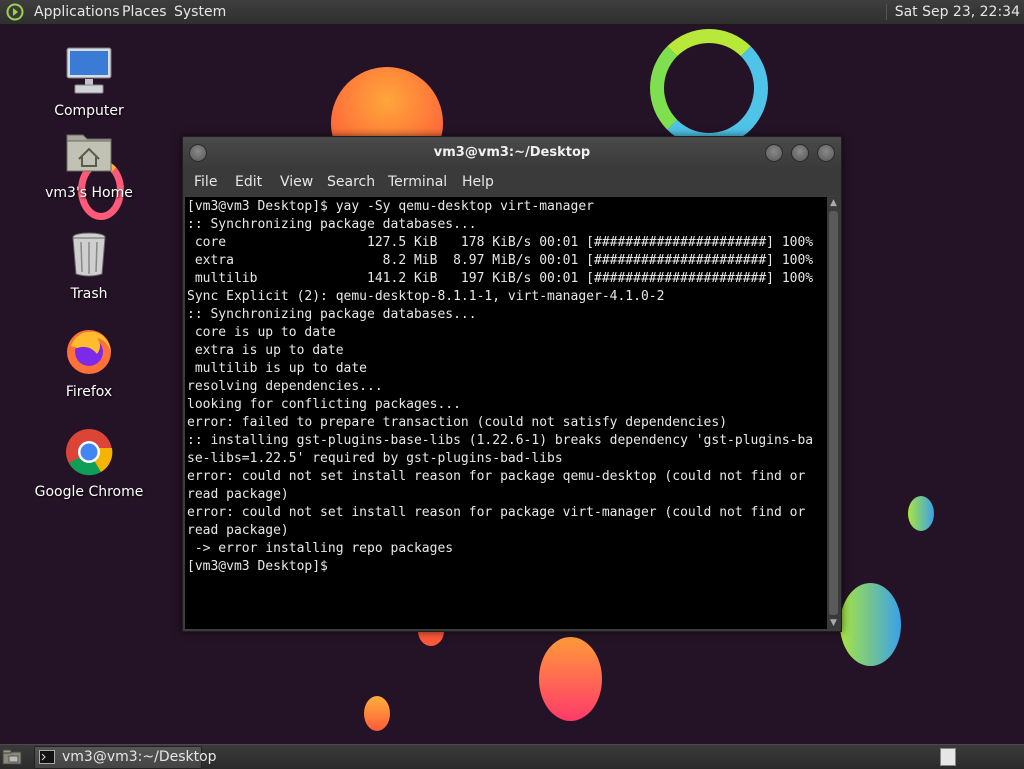 Image resolution: width=1024 pixels, height=769 pixels. I want to click on desktop-icon-trash: Trash, so click(89, 265).